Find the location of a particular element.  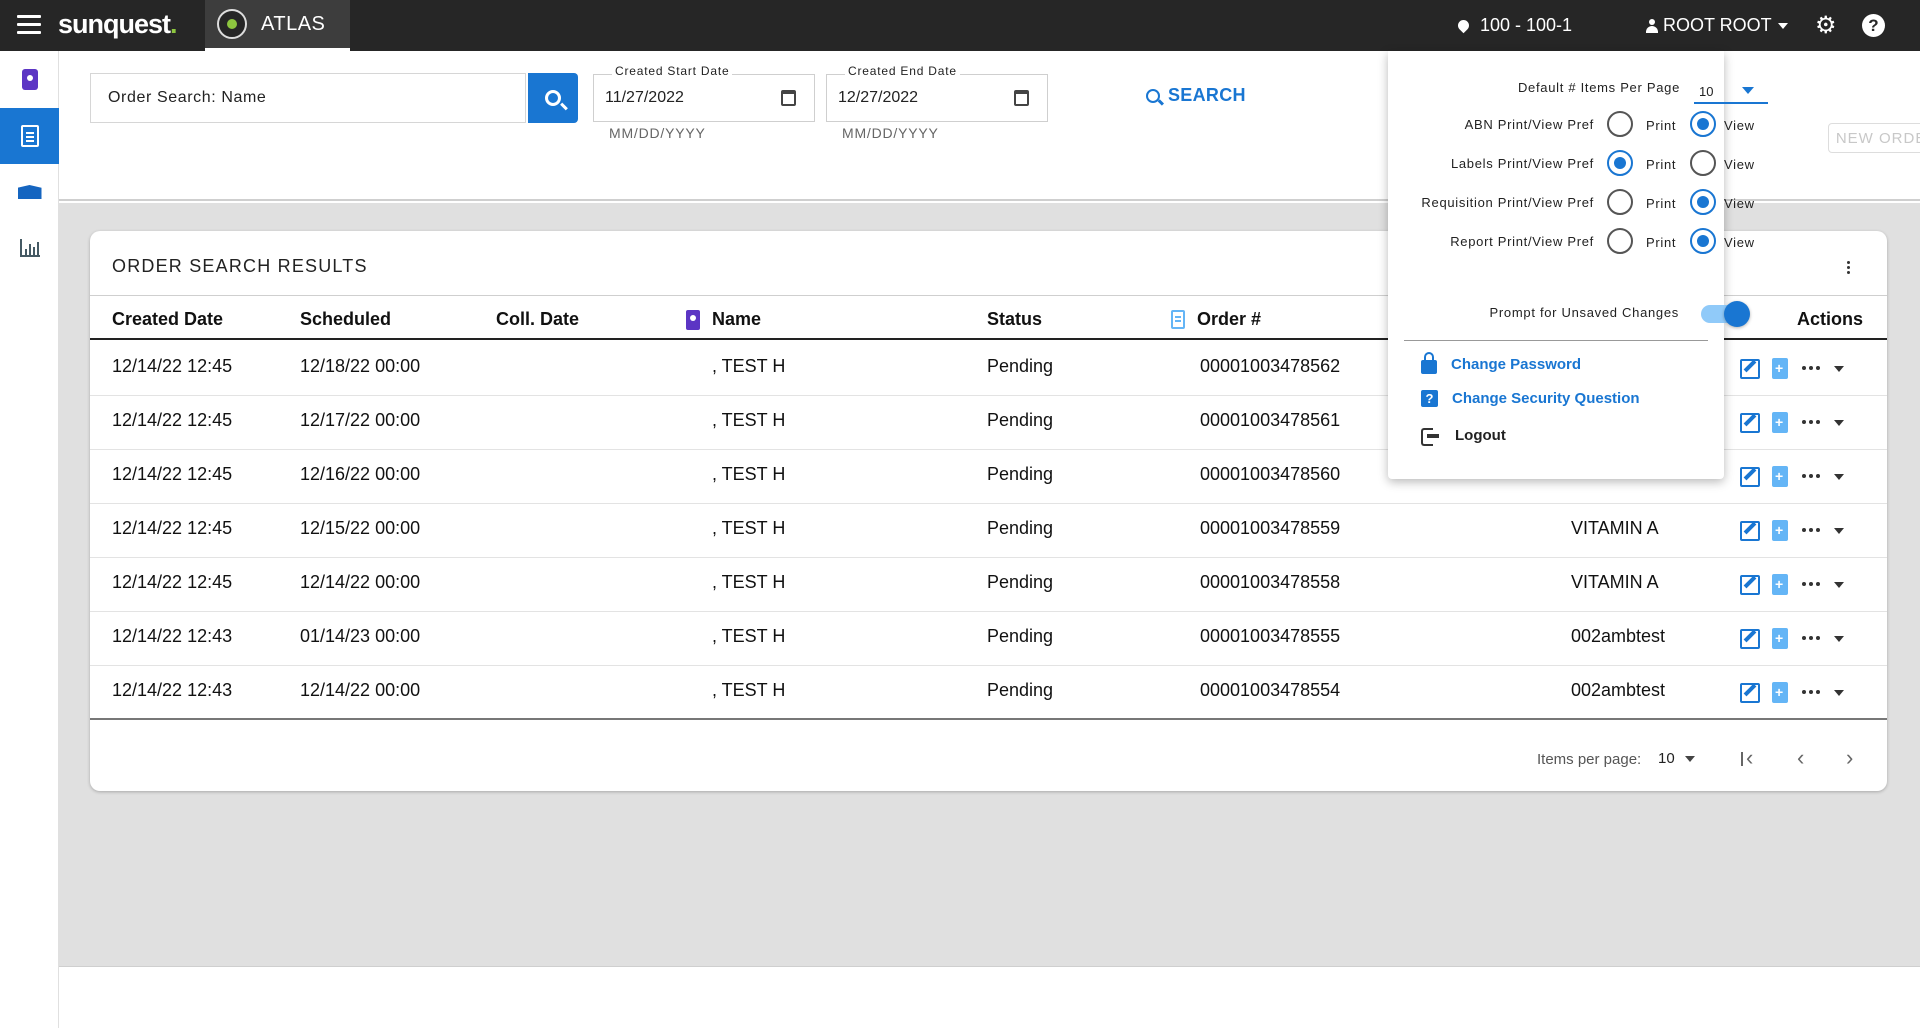

items-per-page-pref-select: 10 is located at coordinates (1731, 89).